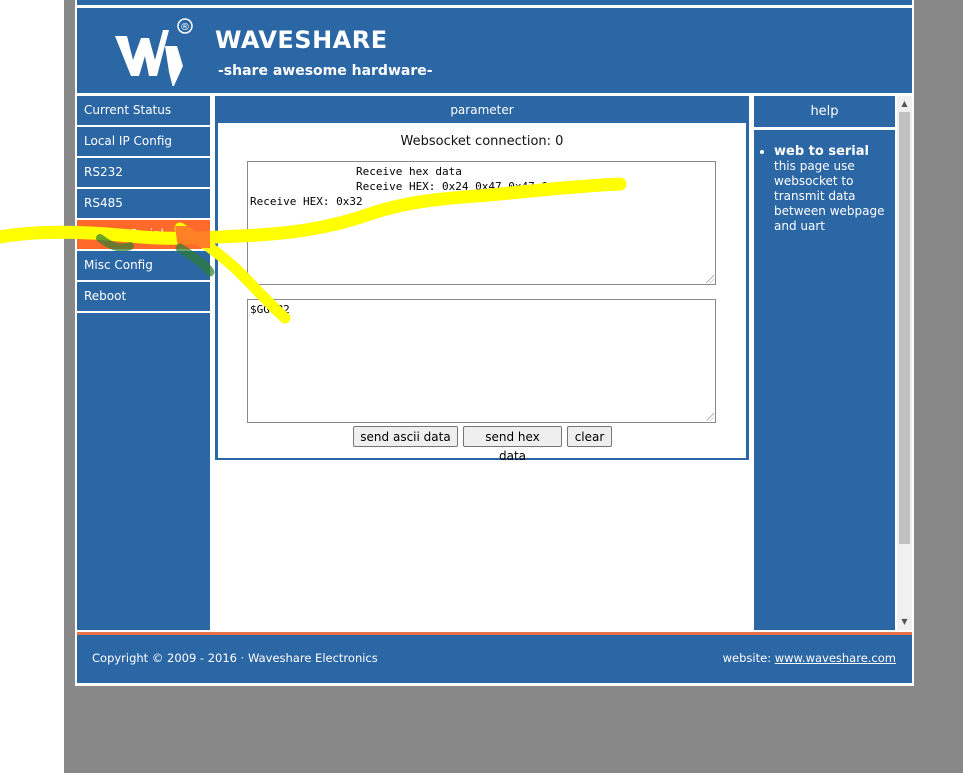  I want to click on page-background-left, so click(69, 386).